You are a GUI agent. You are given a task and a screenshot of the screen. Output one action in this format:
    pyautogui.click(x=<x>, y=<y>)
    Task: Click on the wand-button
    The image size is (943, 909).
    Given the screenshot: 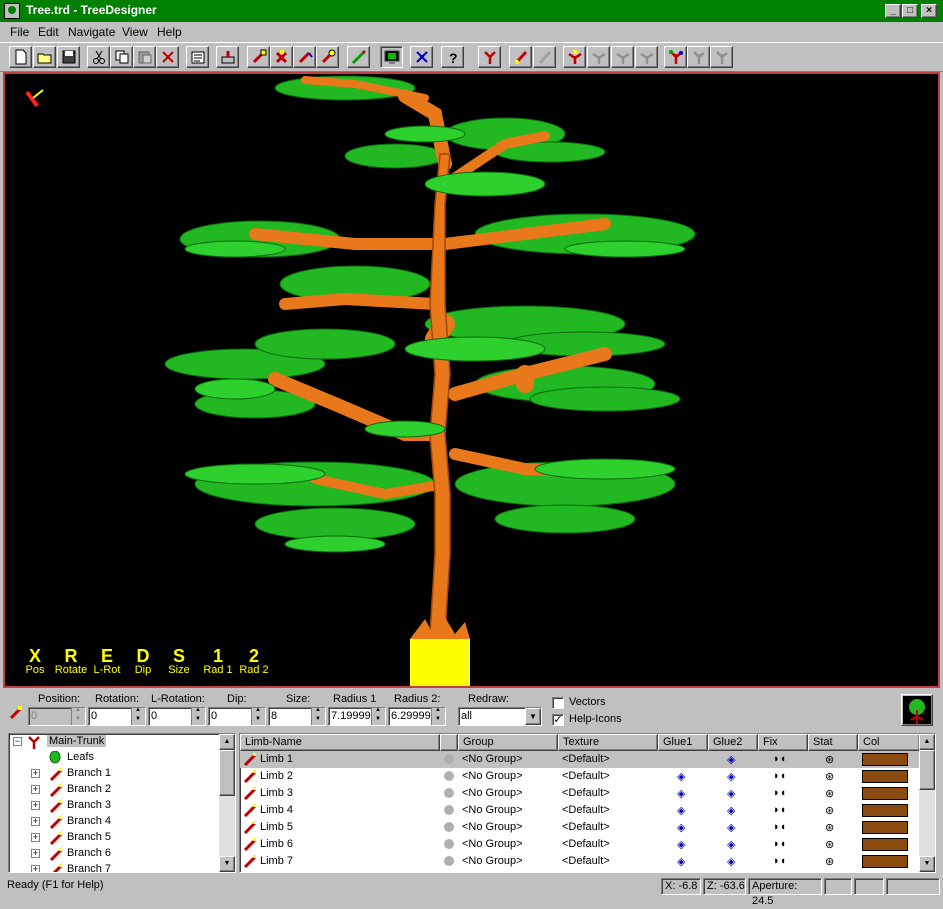 What is the action you would take?
    pyautogui.click(x=358, y=57)
    